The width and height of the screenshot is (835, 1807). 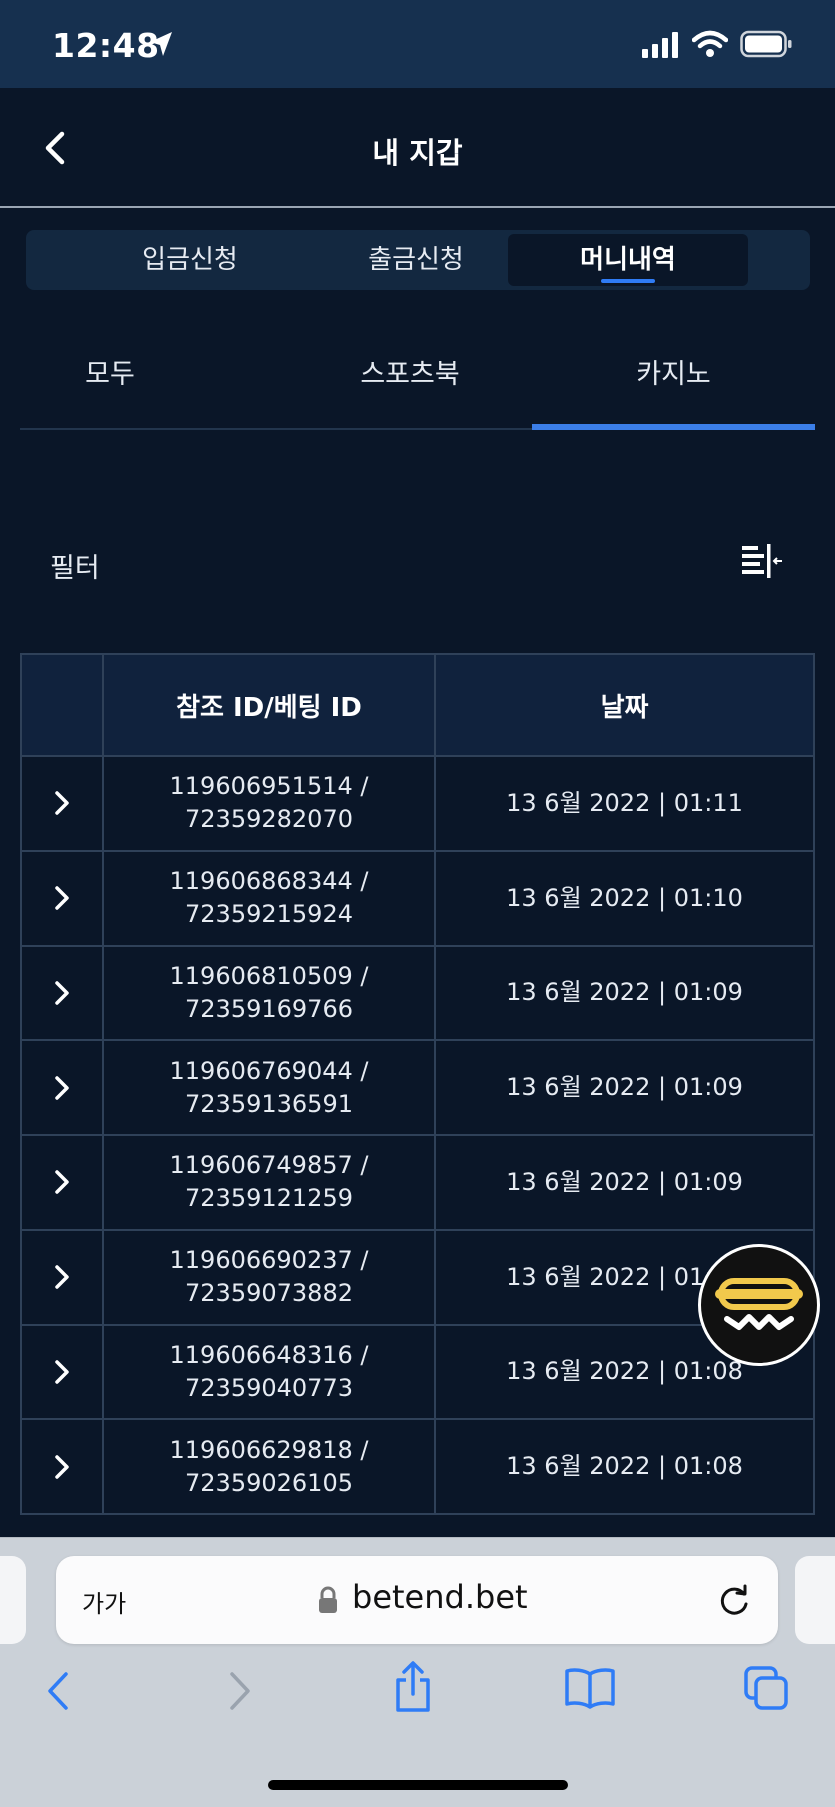 I want to click on row-ref-id: 119606648316 /, so click(x=269, y=1354).